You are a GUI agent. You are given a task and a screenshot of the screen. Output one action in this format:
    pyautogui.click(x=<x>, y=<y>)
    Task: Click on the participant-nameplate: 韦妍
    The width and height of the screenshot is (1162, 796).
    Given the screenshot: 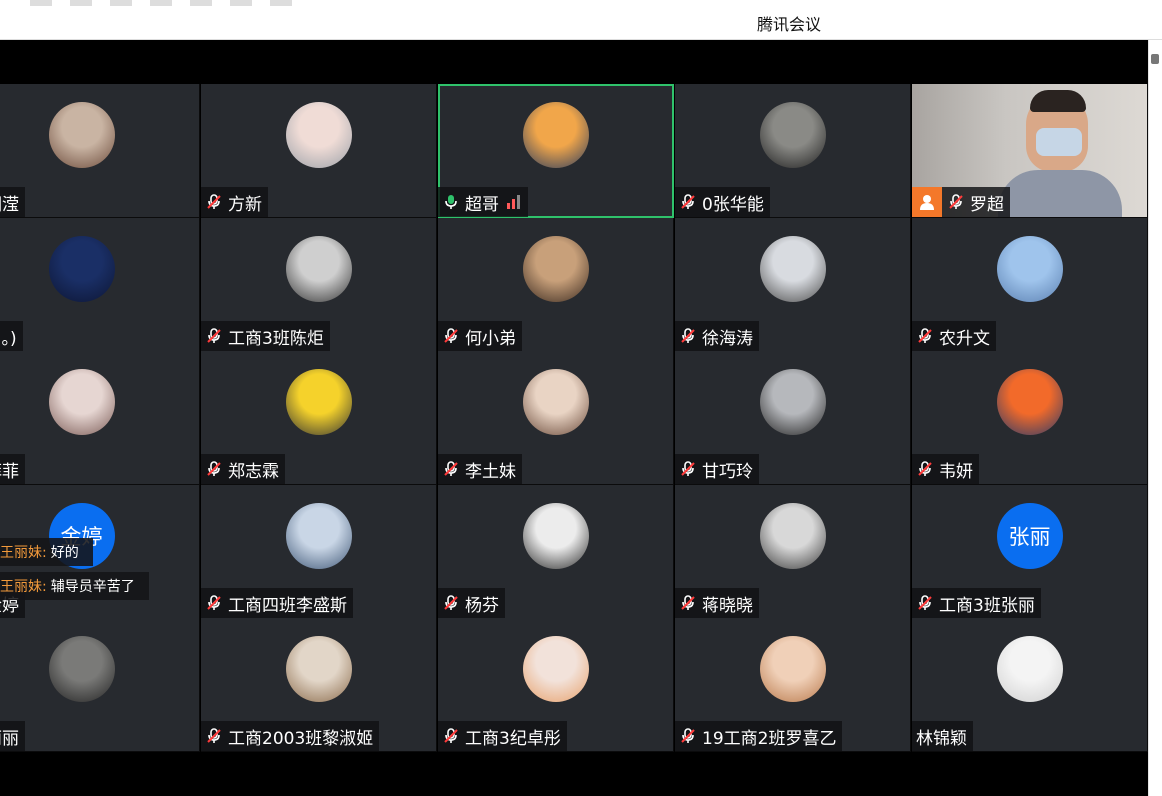 What is the action you would take?
    pyautogui.click(x=945, y=469)
    